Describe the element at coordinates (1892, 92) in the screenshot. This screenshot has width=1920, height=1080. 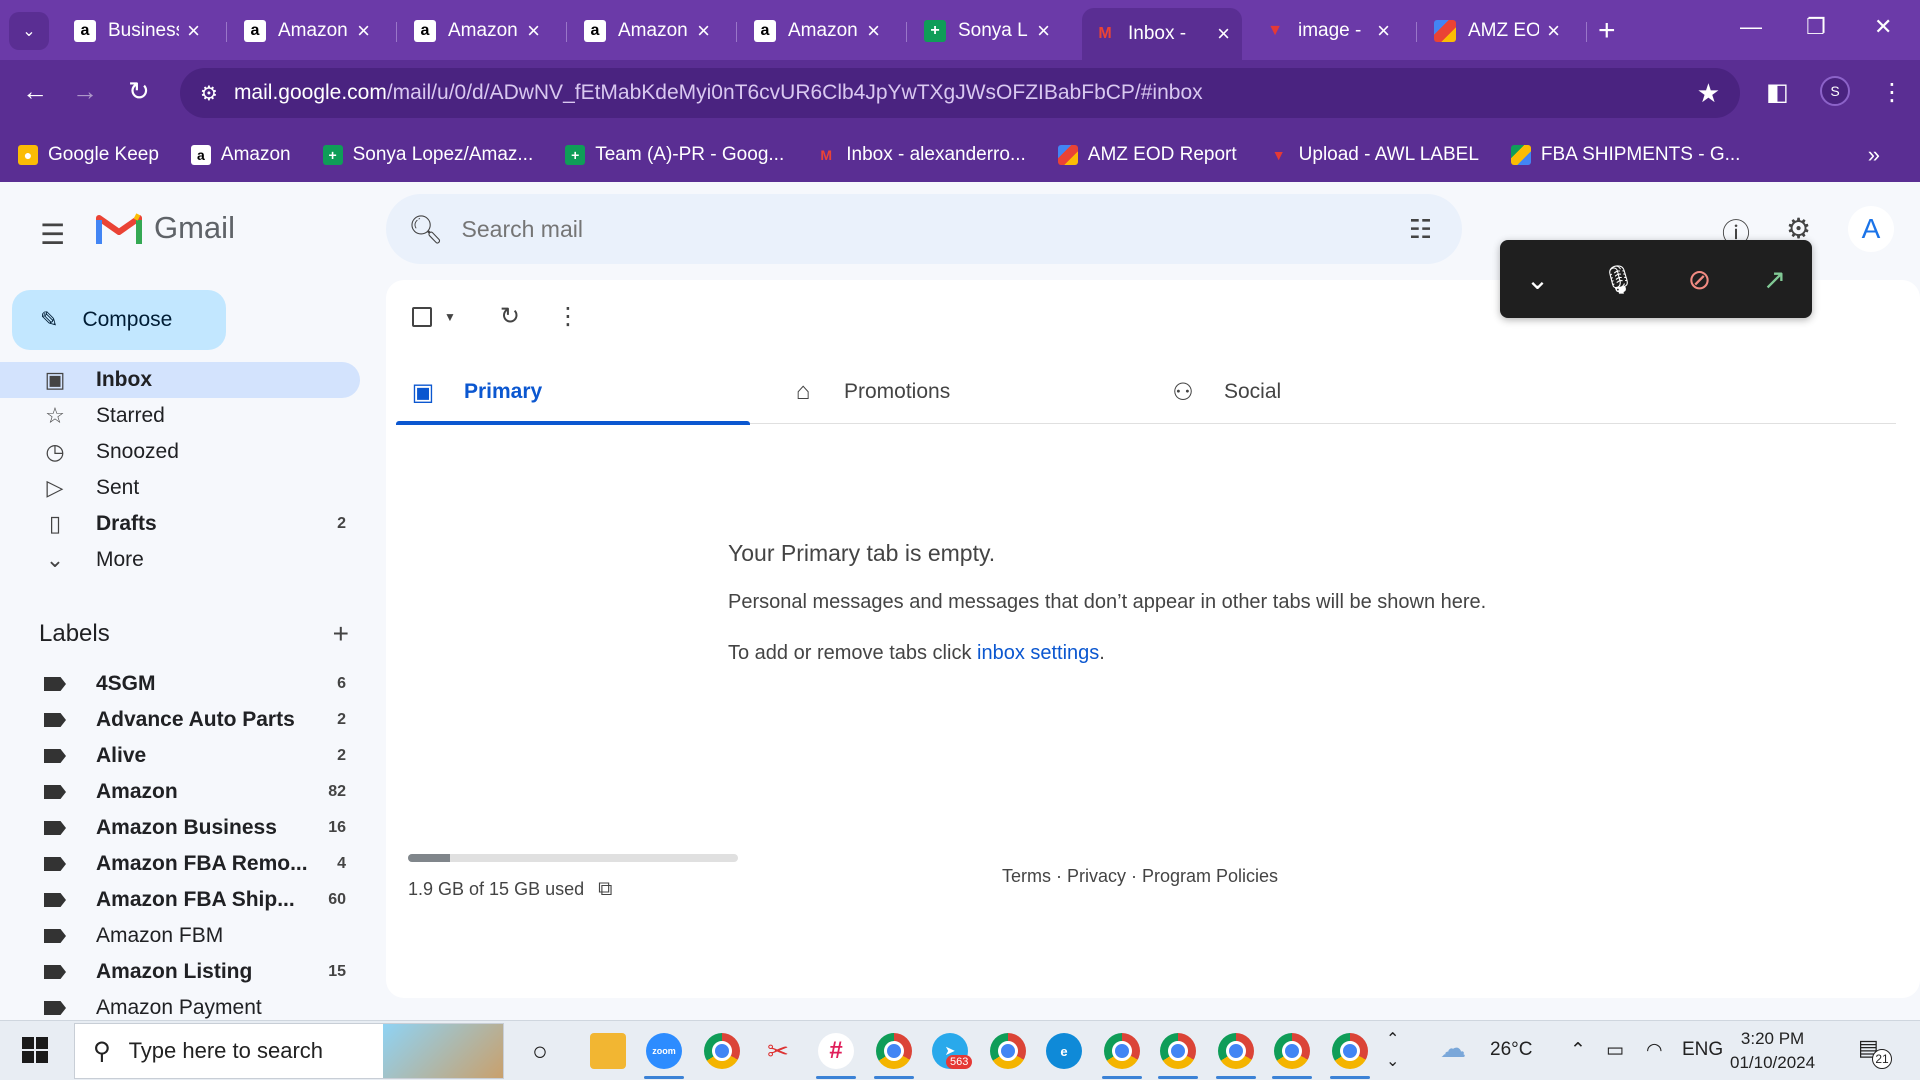
I see `browser-menu-icon: ⋮` at that location.